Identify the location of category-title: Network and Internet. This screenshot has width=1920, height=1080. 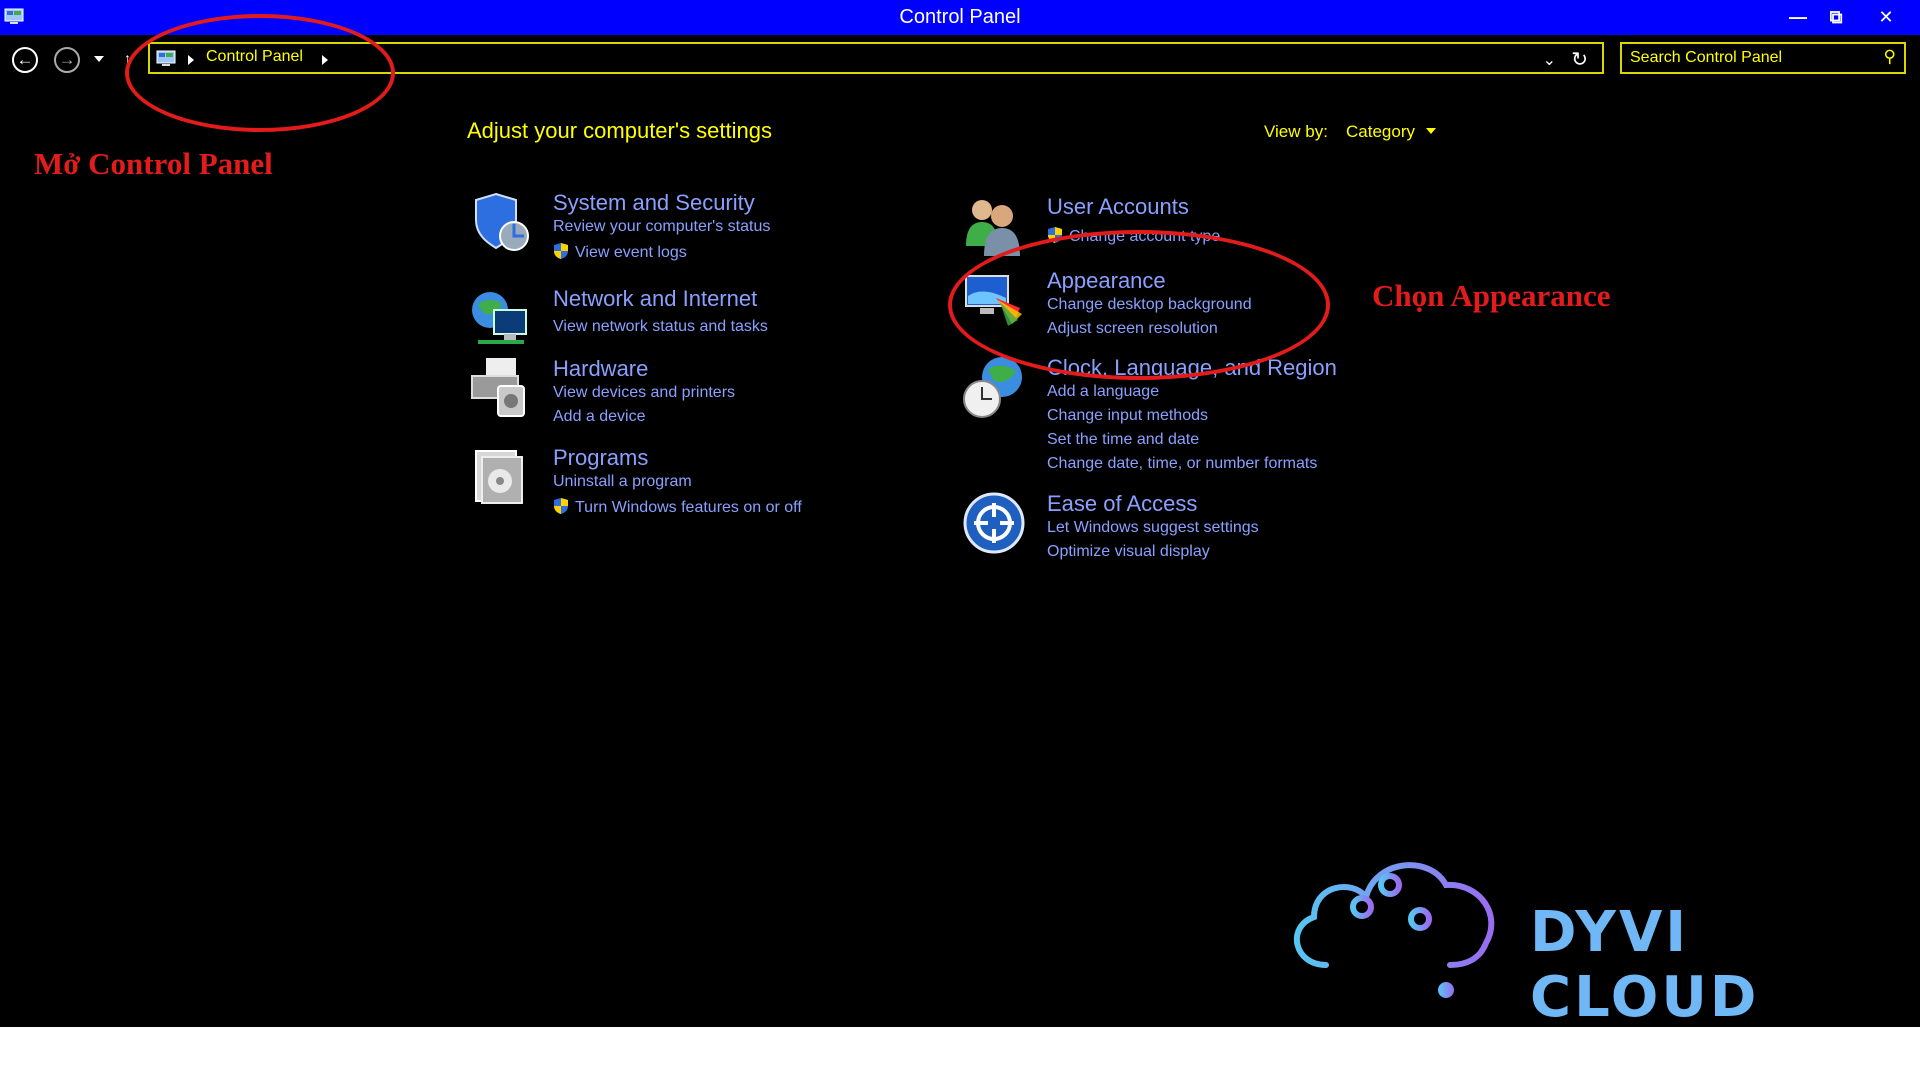
(655, 299).